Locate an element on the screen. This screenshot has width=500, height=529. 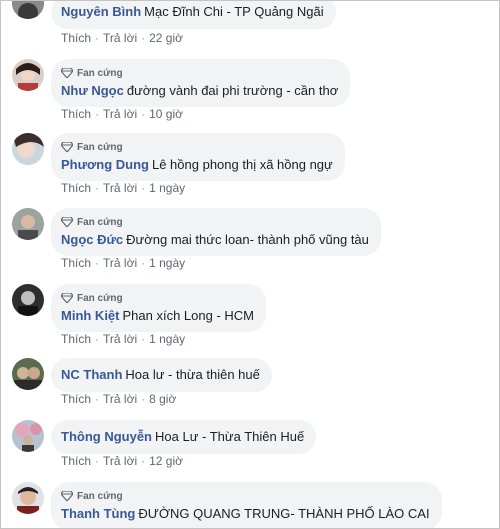
comment-text: Lê hồng phong thị xã hồng ngự is located at coordinates (242, 164).